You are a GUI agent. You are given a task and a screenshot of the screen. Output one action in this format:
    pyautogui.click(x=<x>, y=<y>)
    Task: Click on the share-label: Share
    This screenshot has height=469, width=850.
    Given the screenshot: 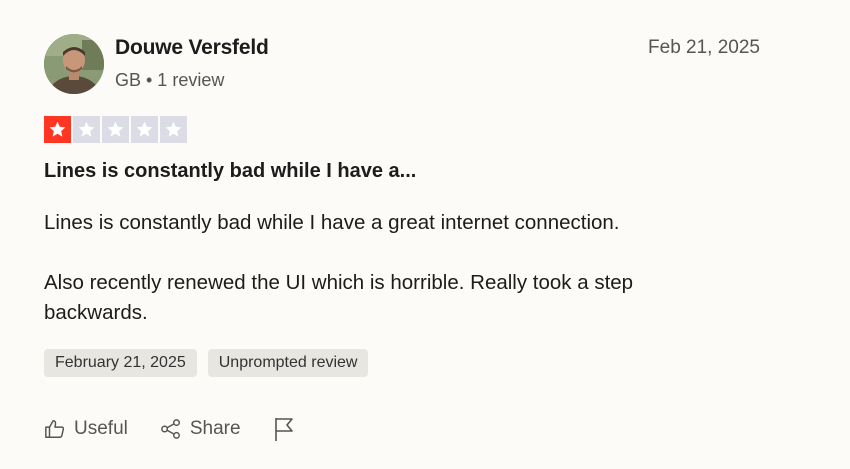 What is the action you would take?
    pyautogui.click(x=215, y=428)
    